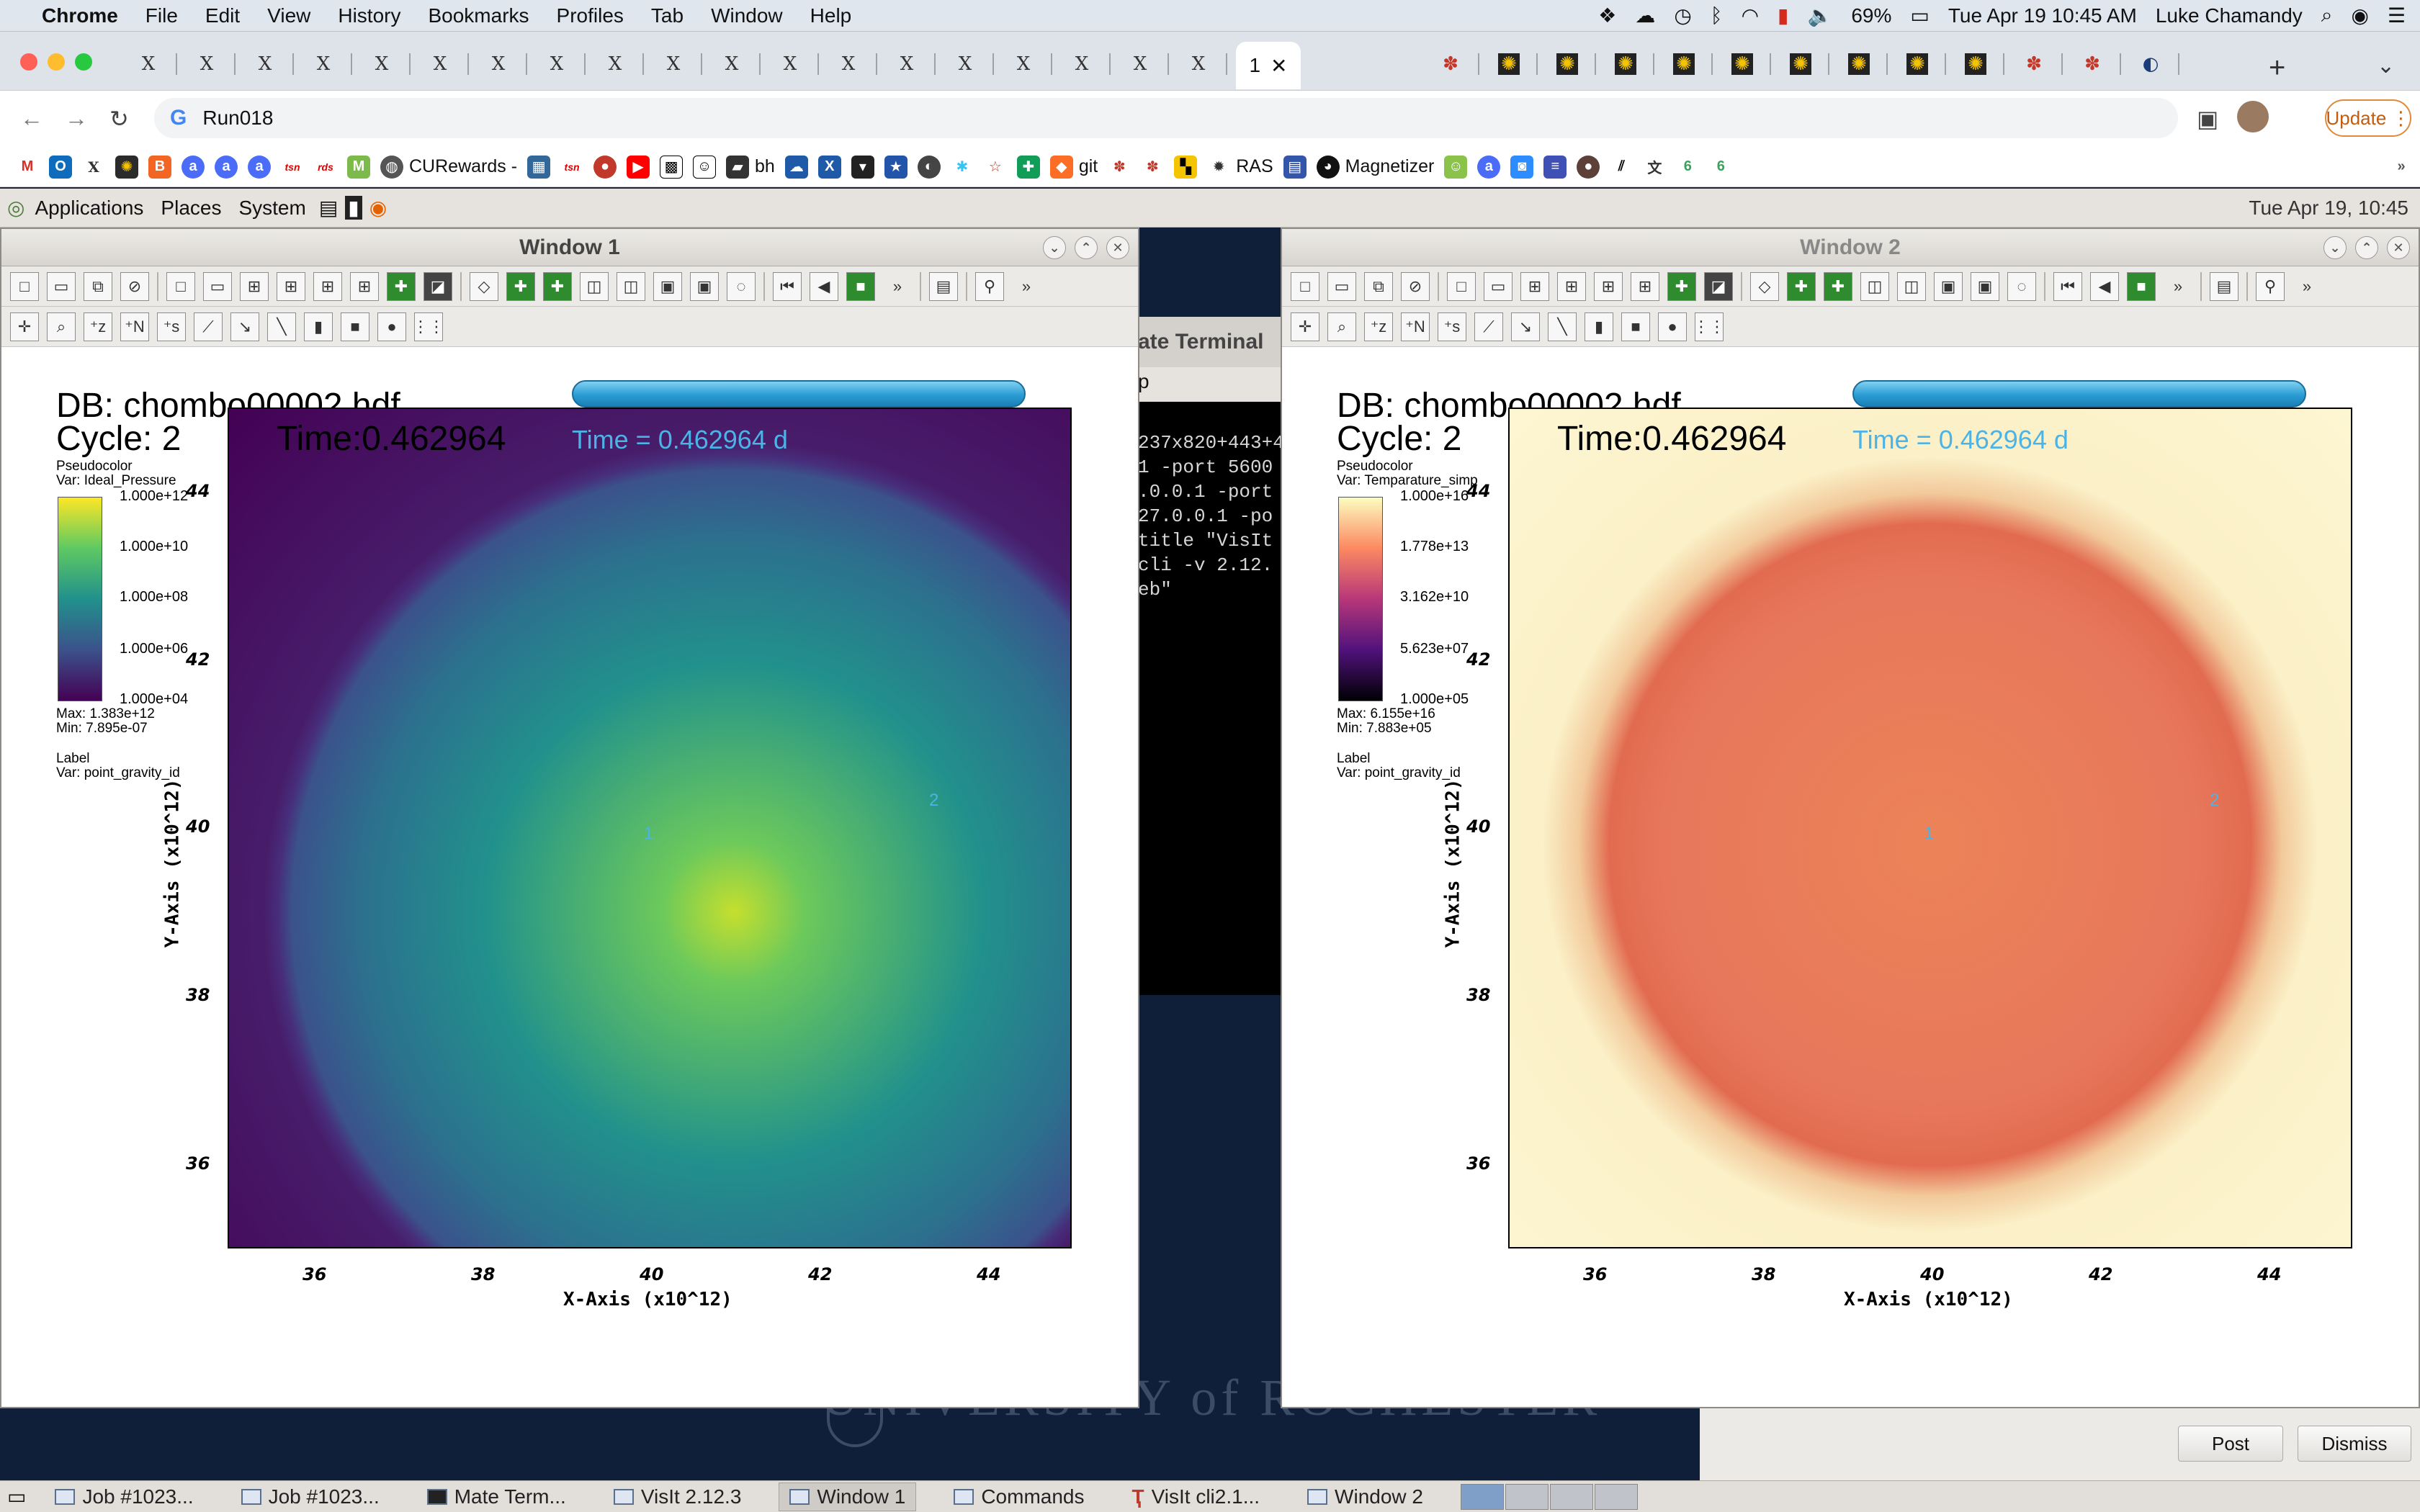 The height and width of the screenshot is (1512, 2420). I want to click on menubar-user: Luke Chamandy, so click(2229, 15).